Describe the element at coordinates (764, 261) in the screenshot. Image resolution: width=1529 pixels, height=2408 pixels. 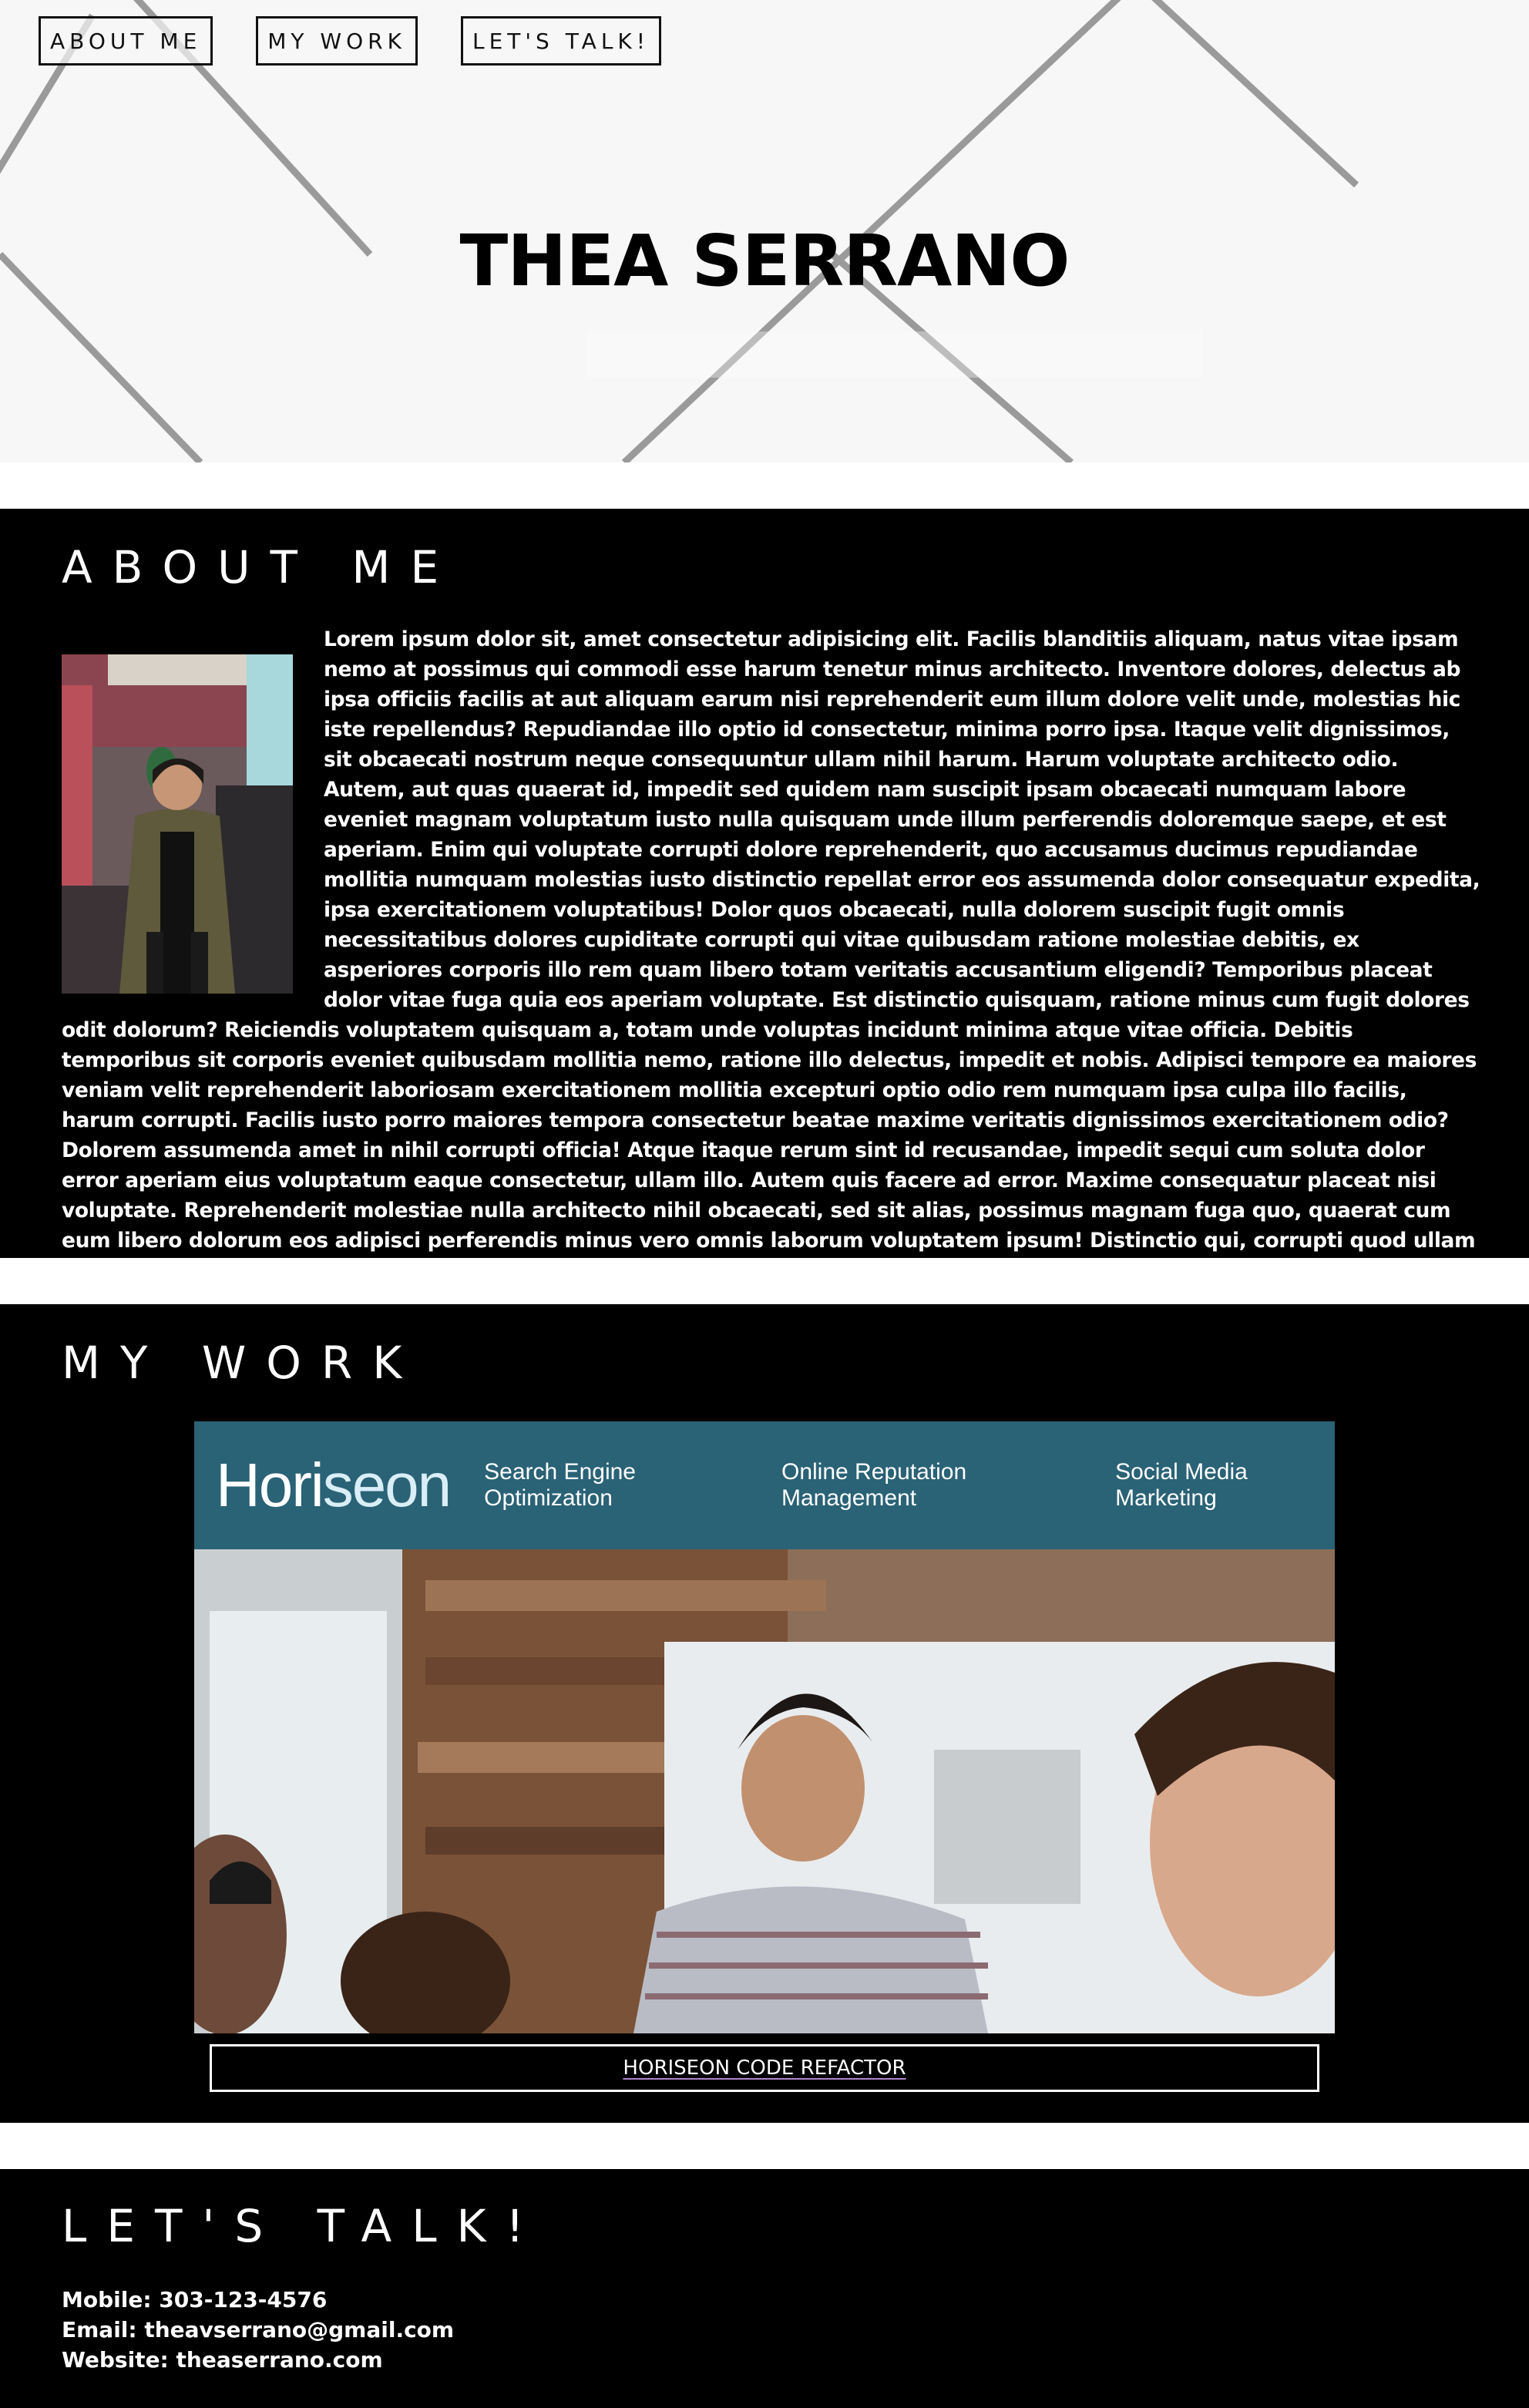
I see `page-title: THEA SERRANO` at that location.